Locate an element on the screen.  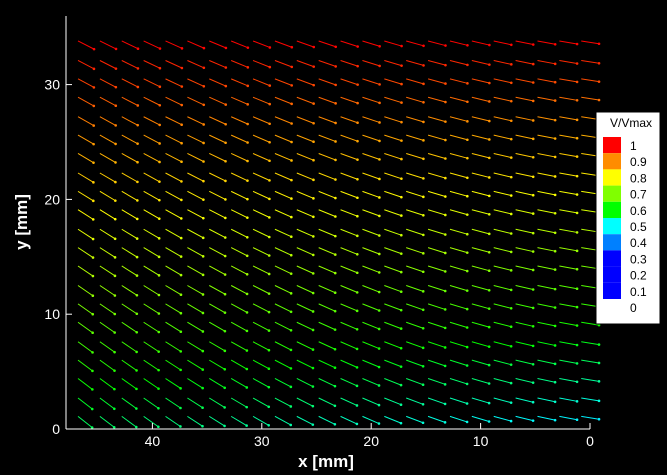
x-axis-label: x [mm] is located at coordinates (326, 461).